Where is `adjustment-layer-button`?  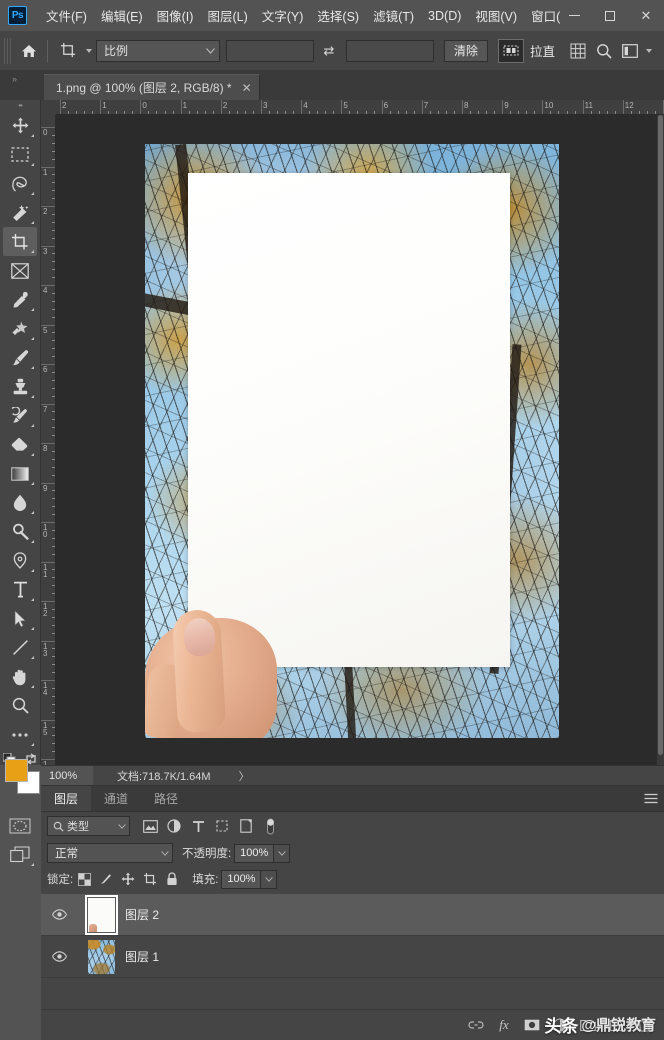 adjustment-layer-button is located at coordinates (560, 1025).